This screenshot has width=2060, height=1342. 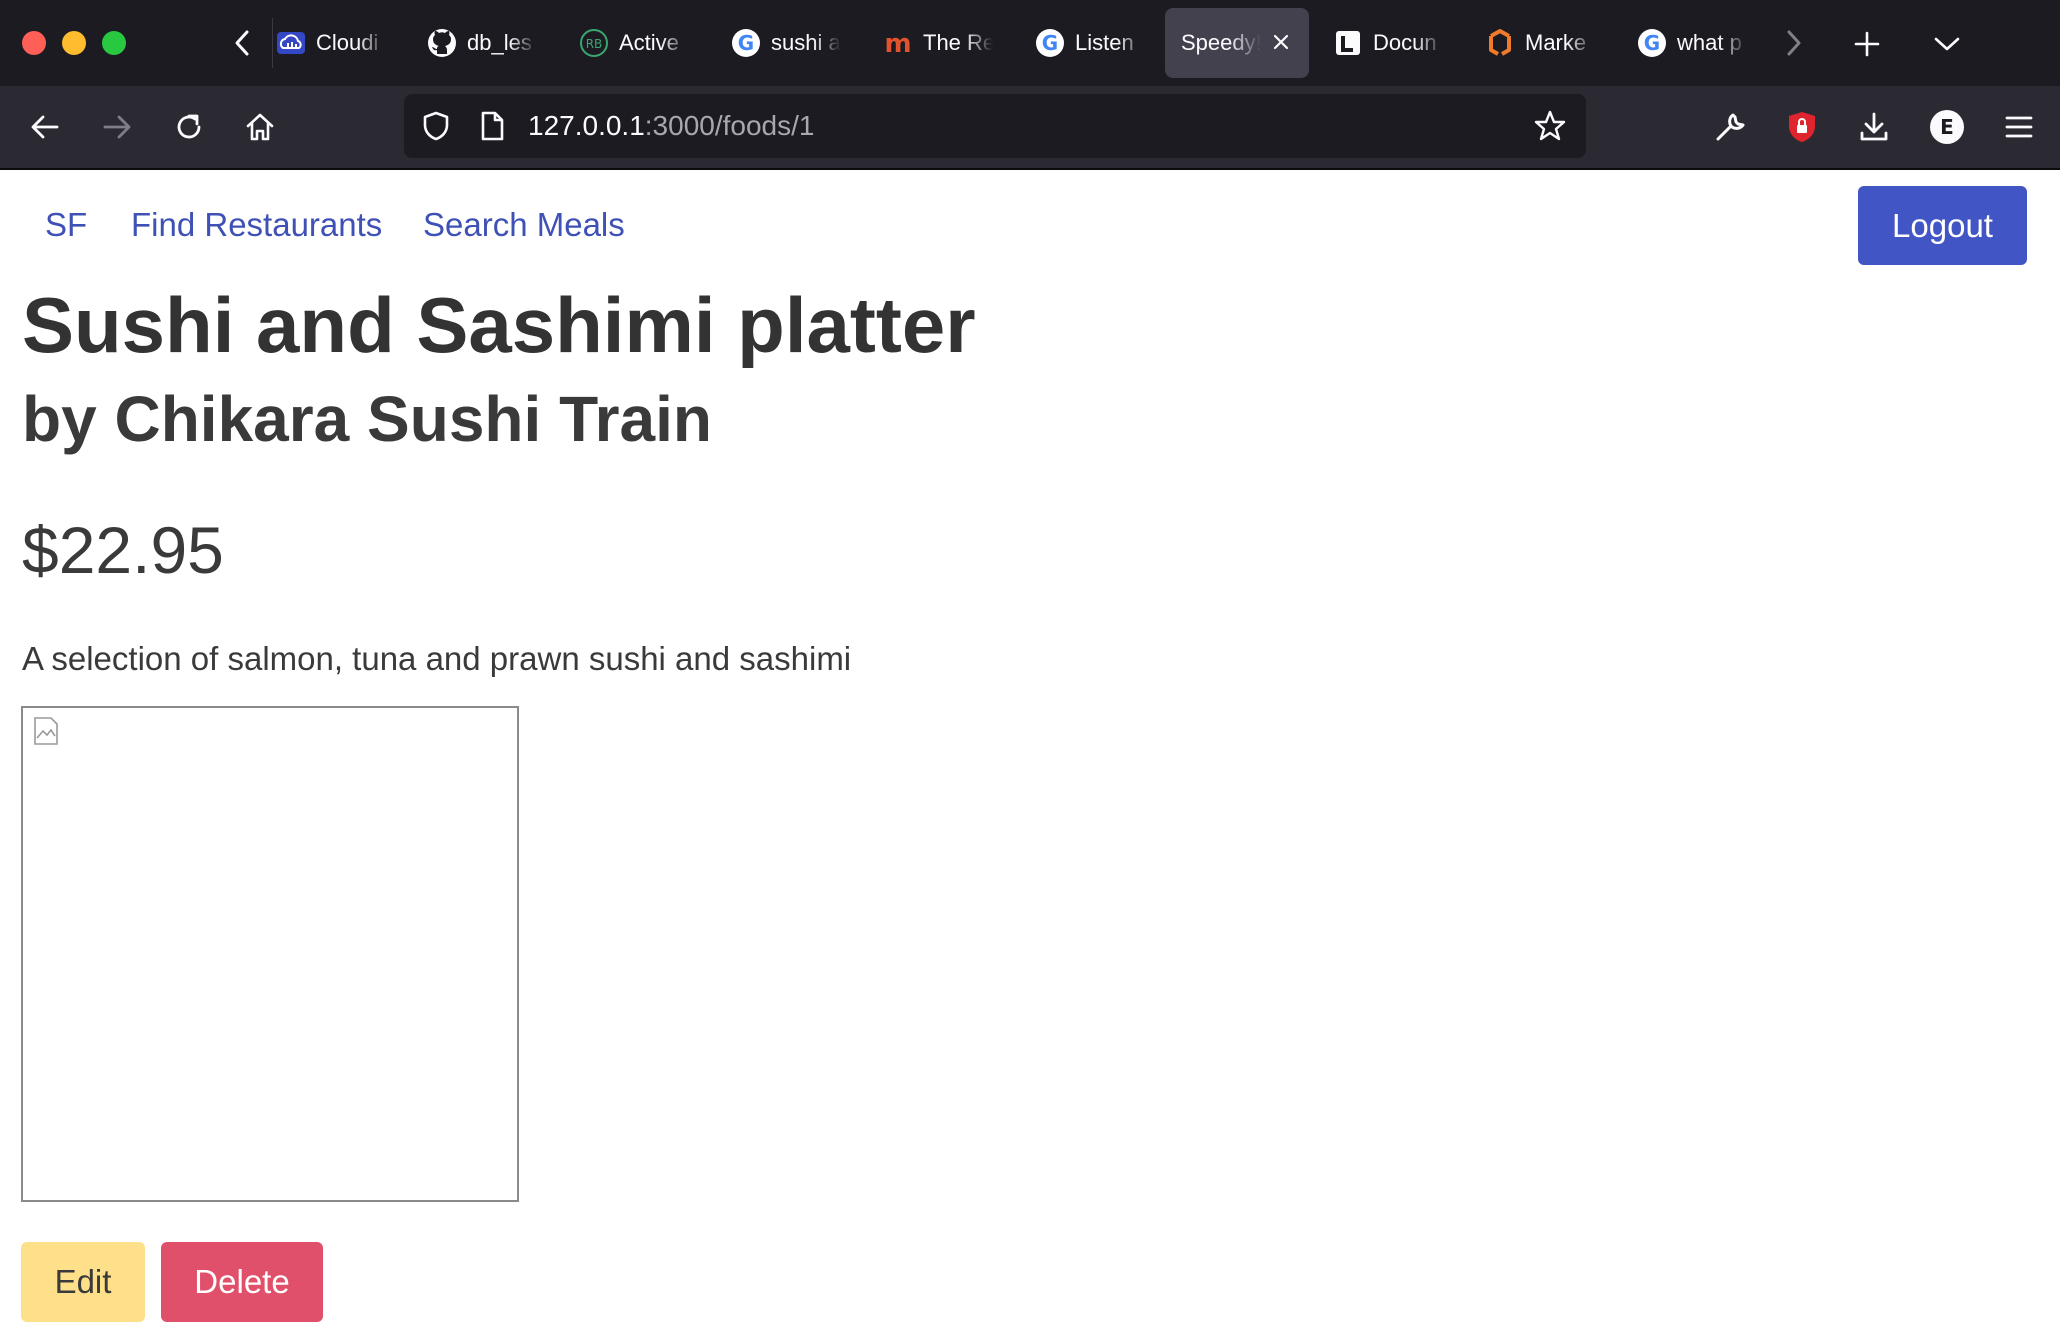 What do you see at coordinates (114, 43) in the screenshot?
I see `zoom-window-button` at bounding box center [114, 43].